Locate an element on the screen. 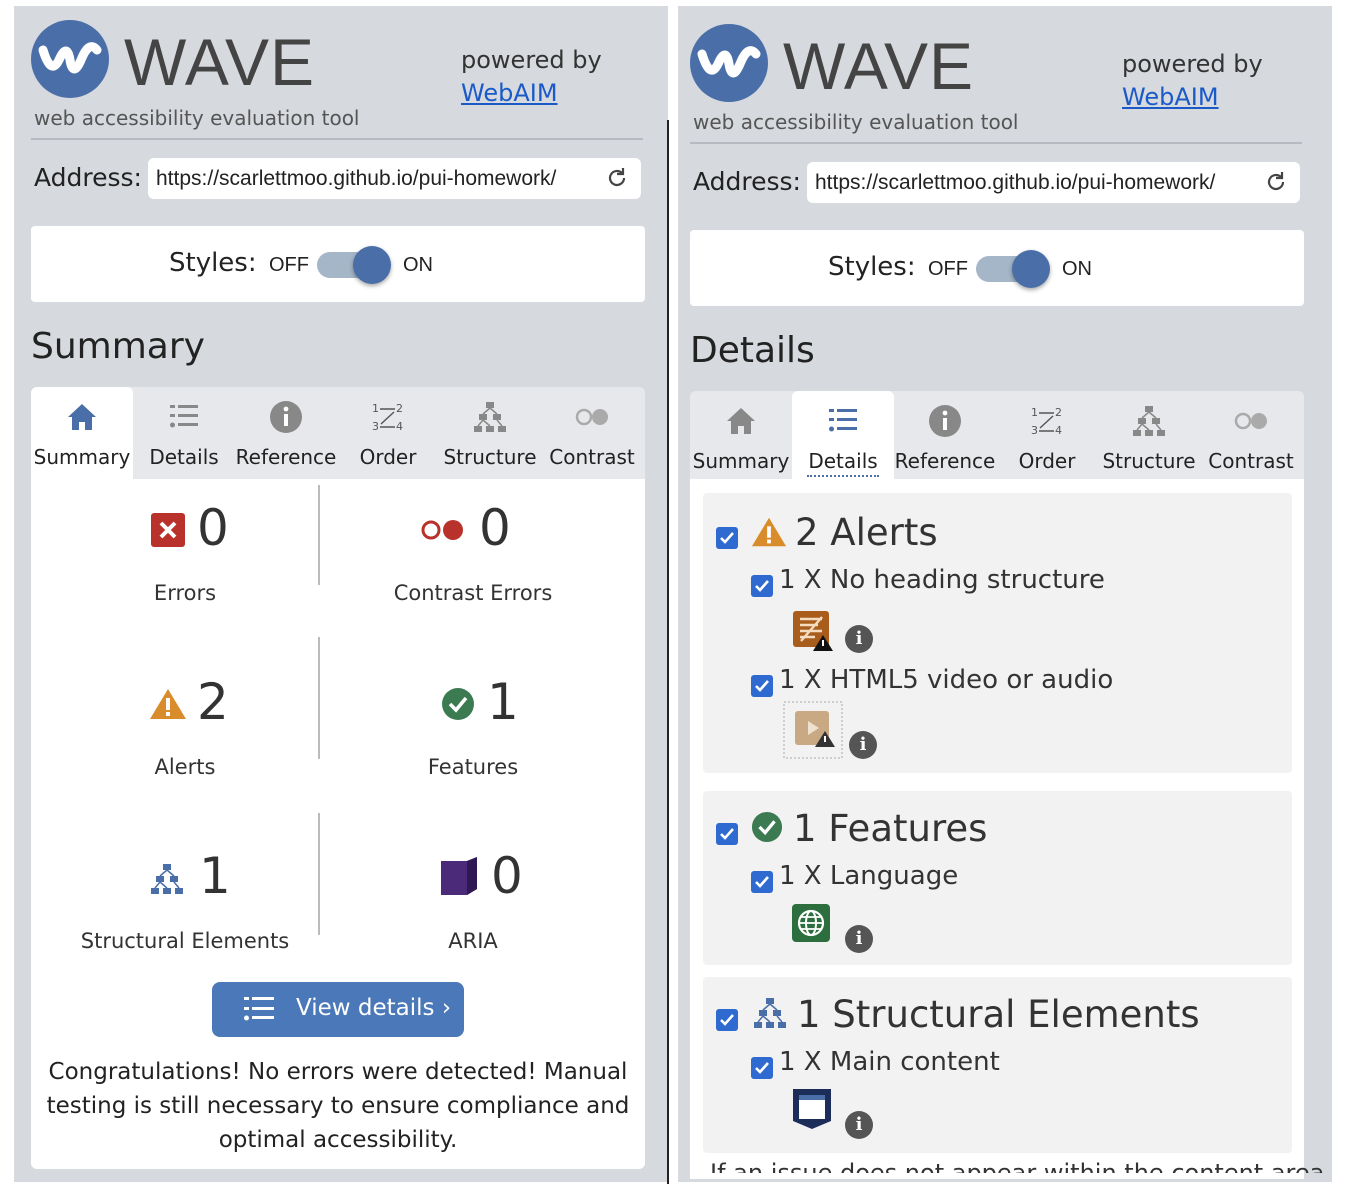  stat-aria: 0 ARIA is located at coordinates (473, 907).